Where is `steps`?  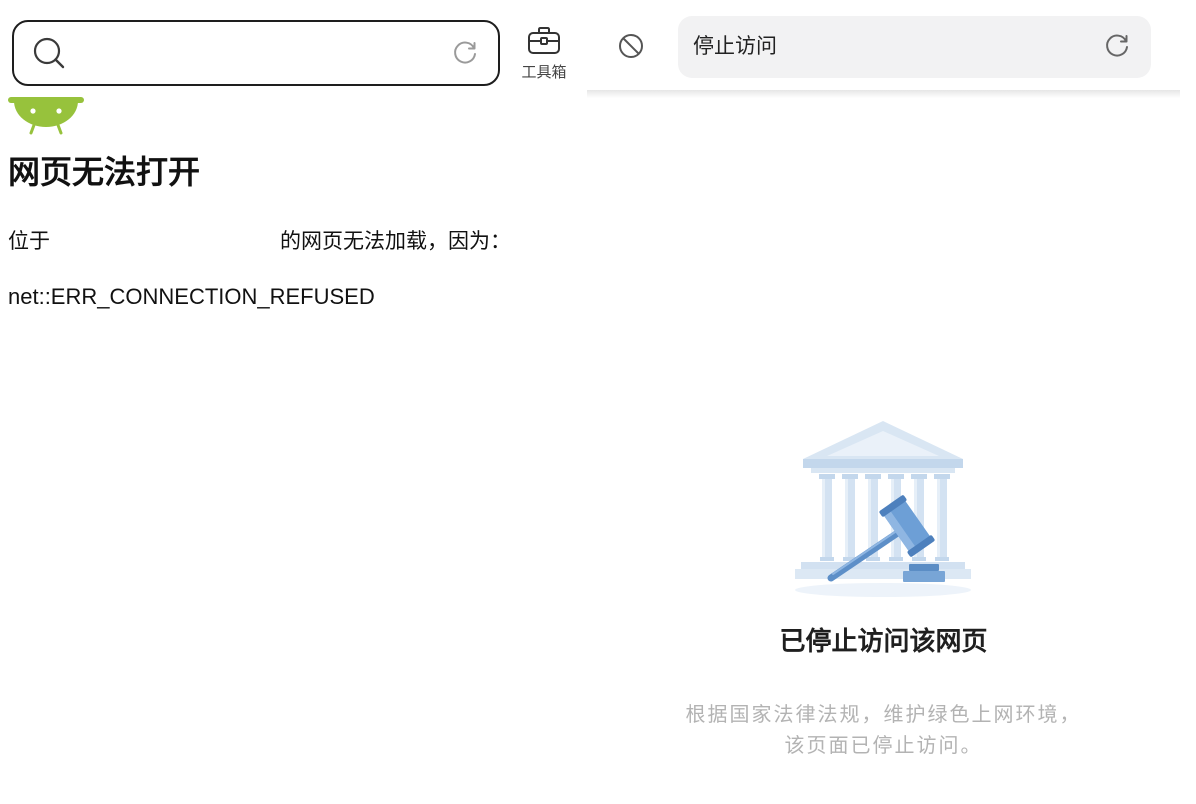 steps is located at coordinates (883, 565).